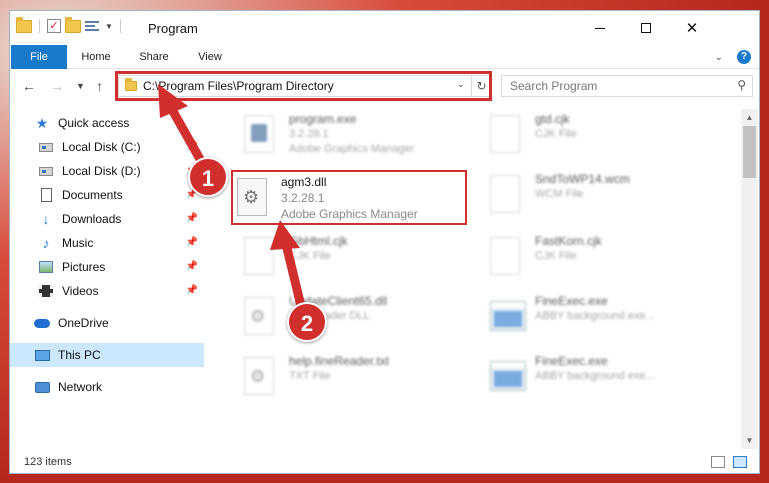  I want to click on sidebar-item-network: Network, so click(107, 387).